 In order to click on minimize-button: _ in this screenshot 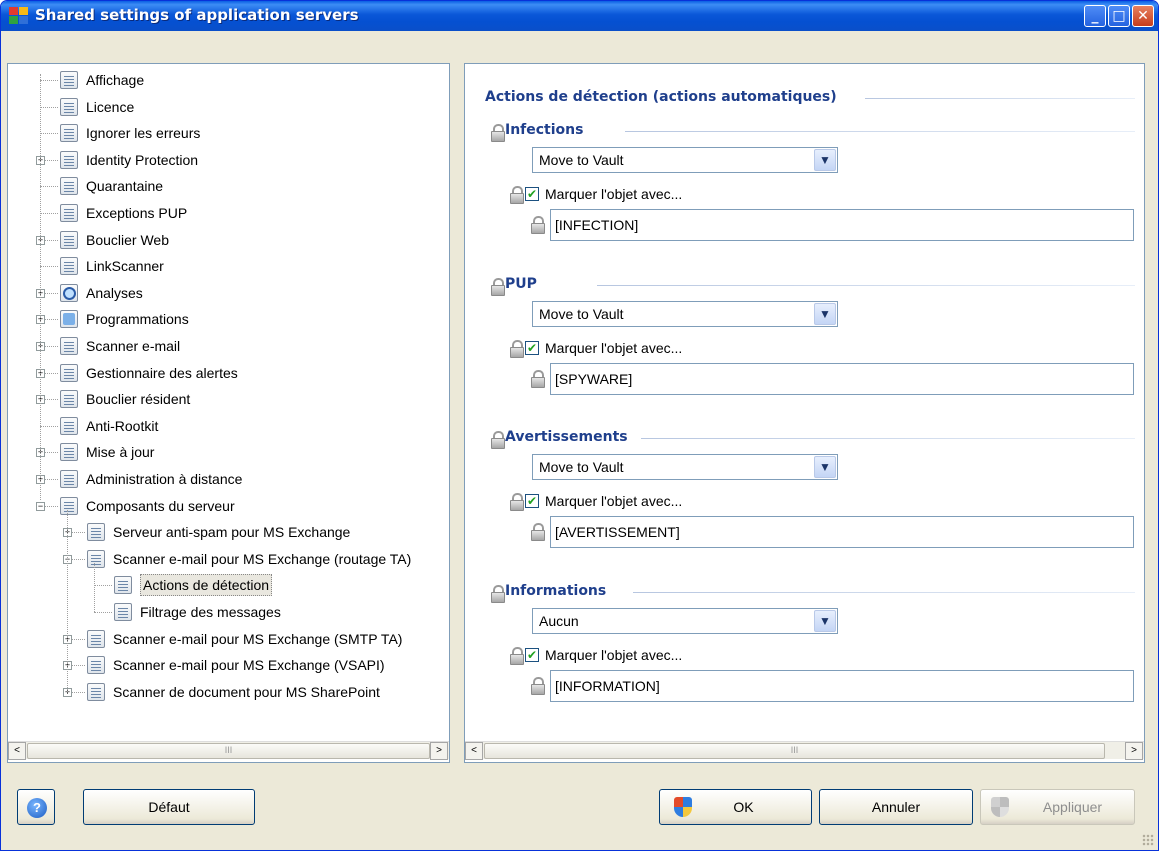, I will do `click(1095, 16)`.